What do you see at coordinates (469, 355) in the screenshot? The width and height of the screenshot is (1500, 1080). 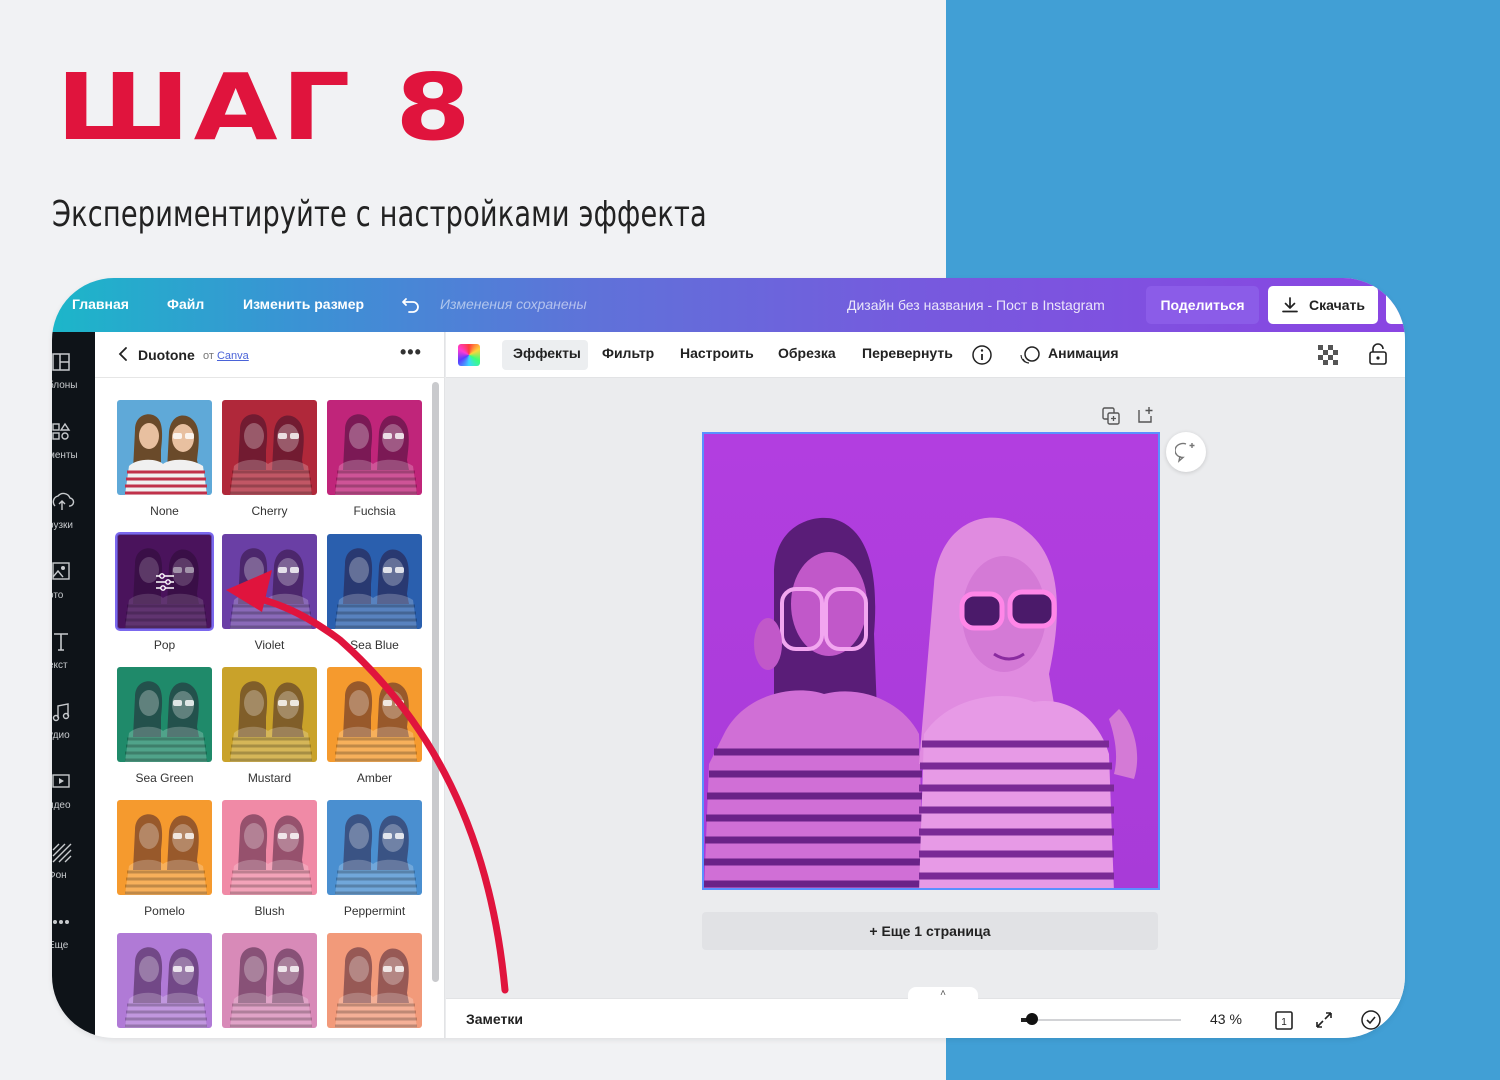 I see `color-palette-icon` at bounding box center [469, 355].